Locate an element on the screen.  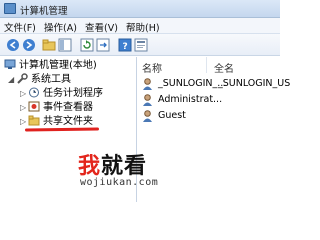
menu-help: 帮助(H) is located at coordinates (143, 27).